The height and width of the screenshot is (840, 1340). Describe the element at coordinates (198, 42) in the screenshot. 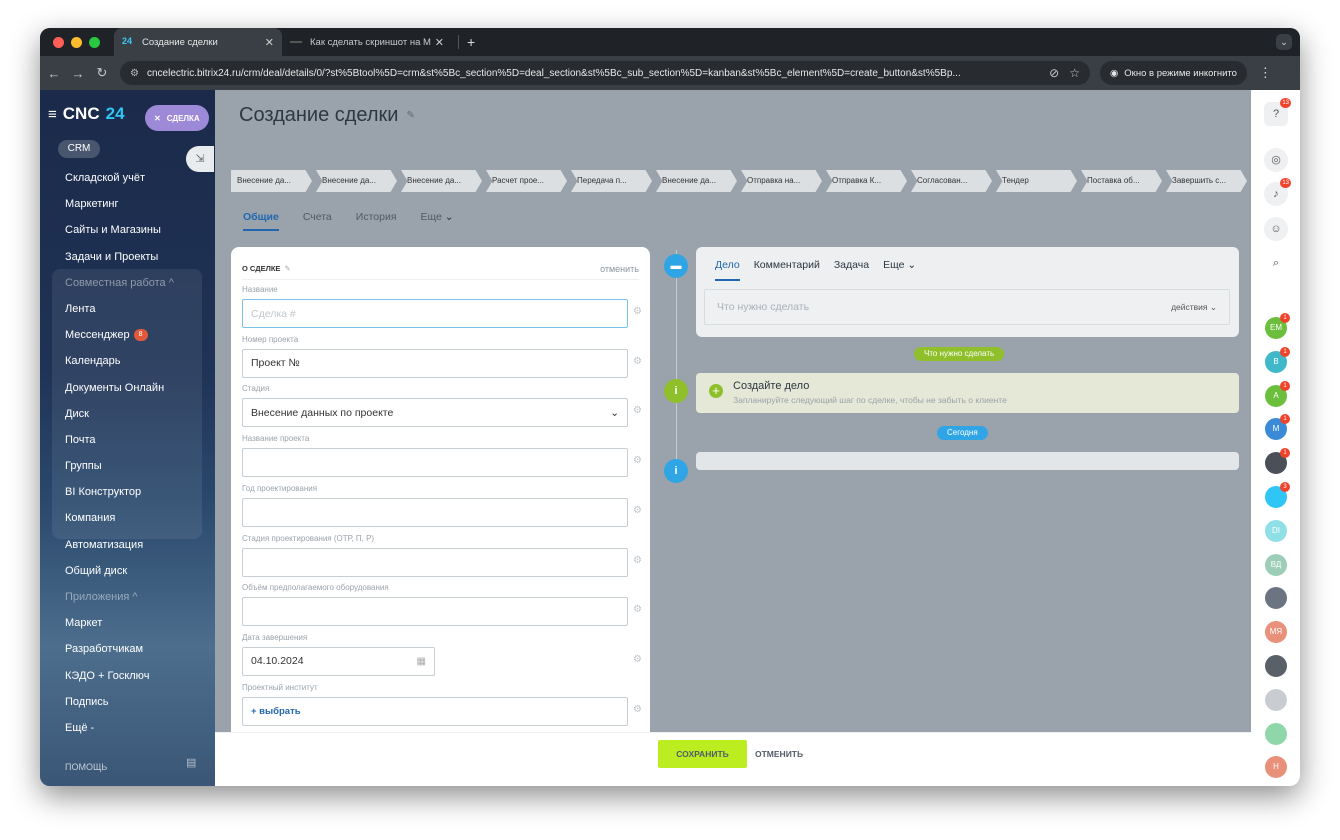

I see `browser-tab-active: 24 Создание сделки ✕` at that location.